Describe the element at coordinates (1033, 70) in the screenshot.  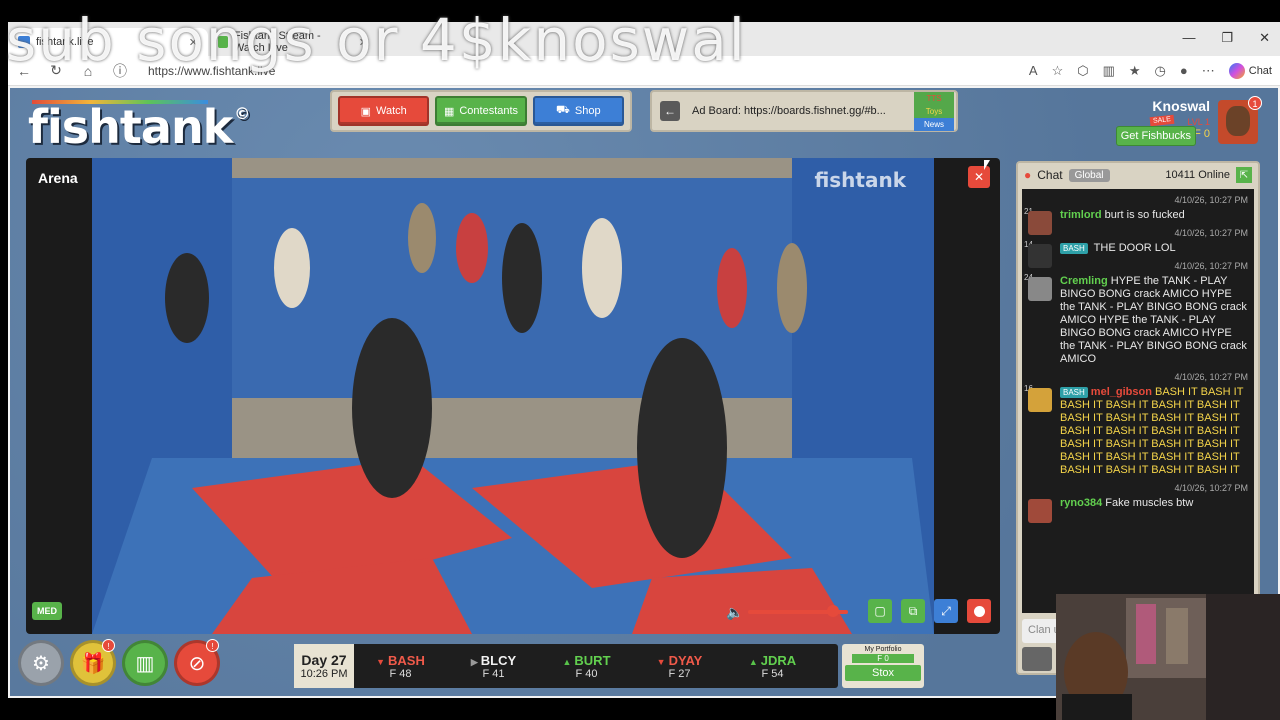
I see `read-aloud-icon: A` at that location.